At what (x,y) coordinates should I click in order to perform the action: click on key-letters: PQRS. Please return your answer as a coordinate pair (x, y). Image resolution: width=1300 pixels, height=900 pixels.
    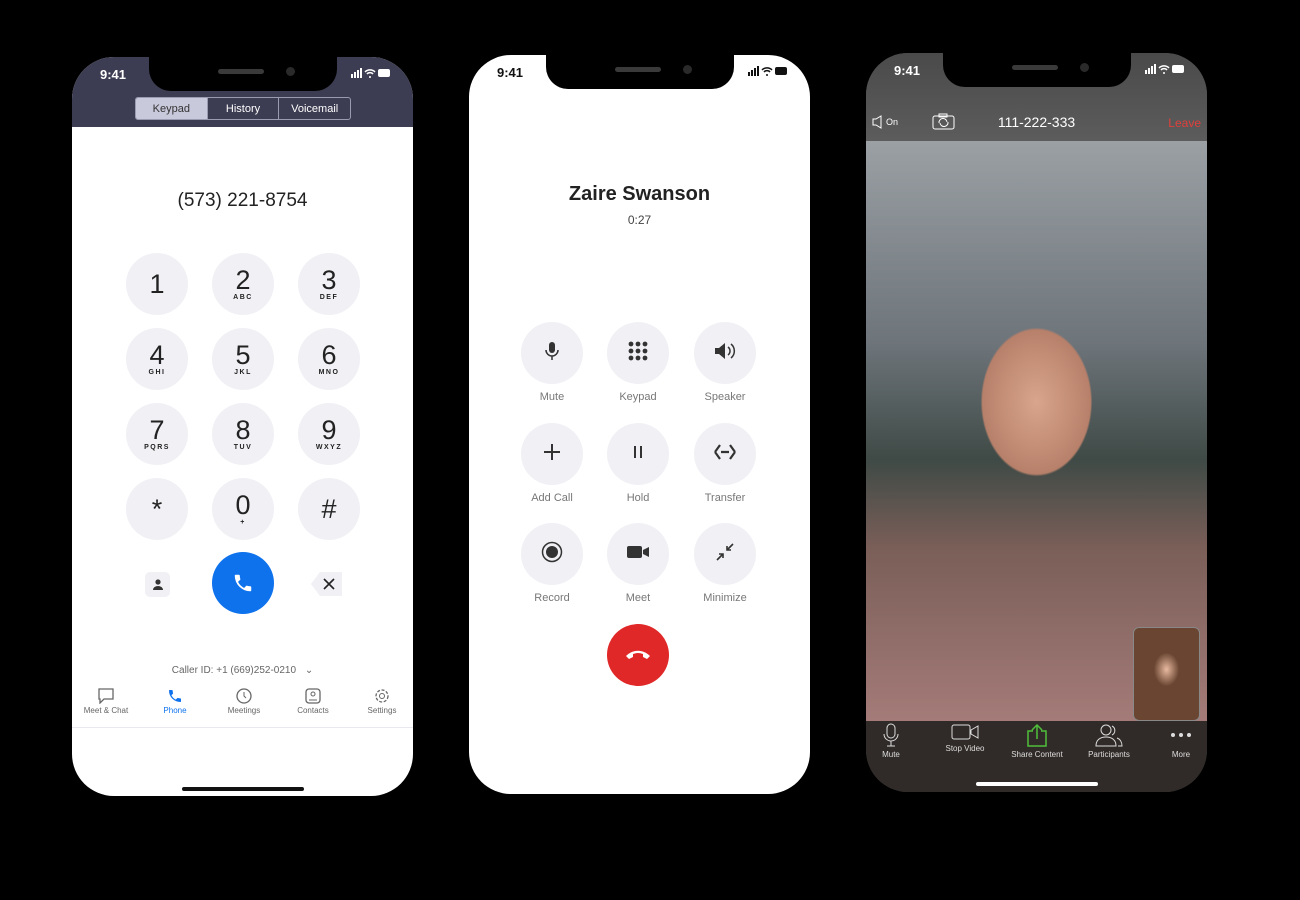
    Looking at the image, I should click on (157, 447).